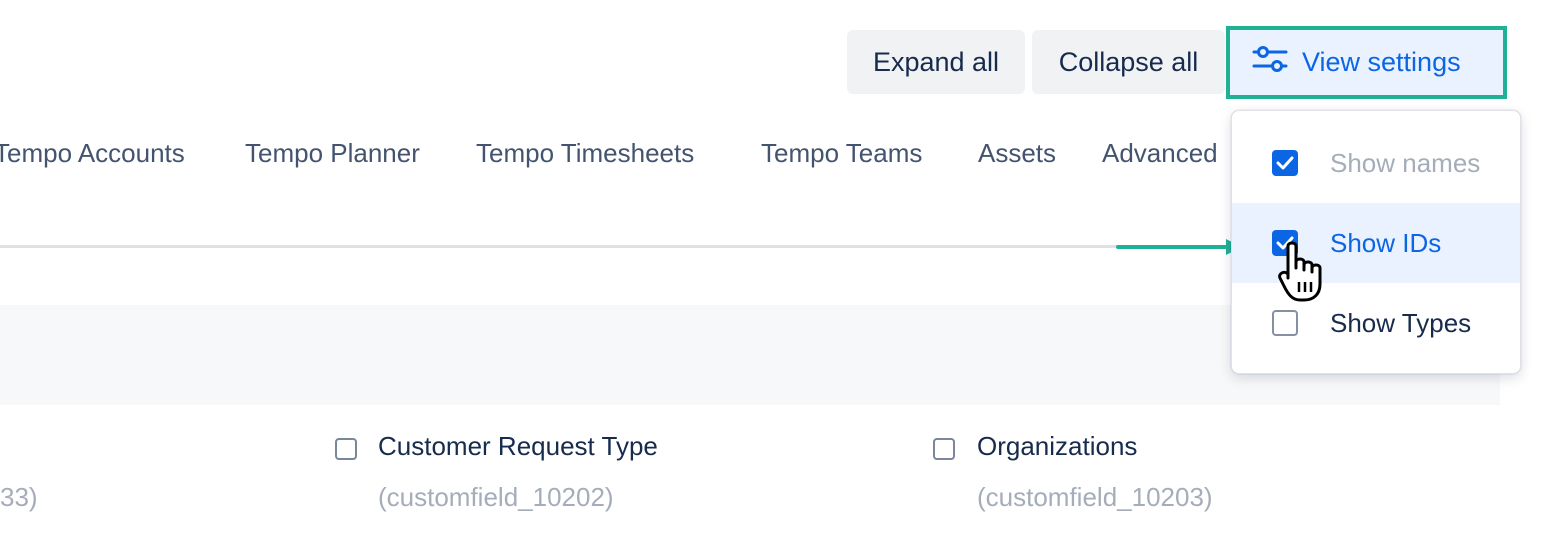  What do you see at coordinates (1270, 62) in the screenshot?
I see `sliders-icon` at bounding box center [1270, 62].